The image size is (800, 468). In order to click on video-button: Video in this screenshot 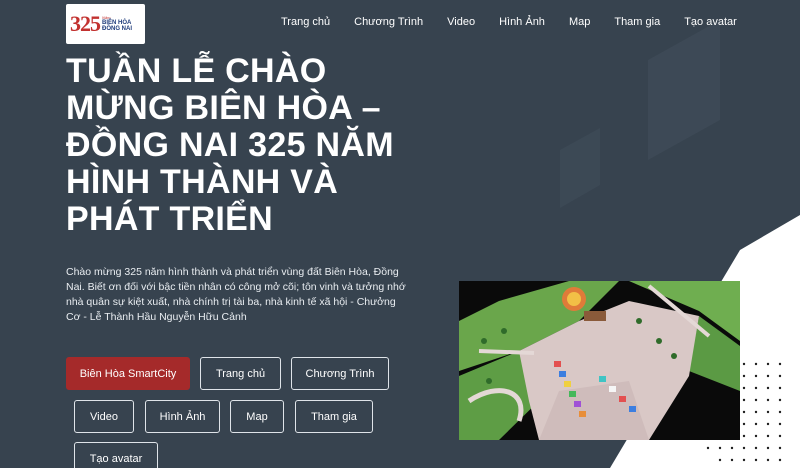, I will do `click(104, 416)`.